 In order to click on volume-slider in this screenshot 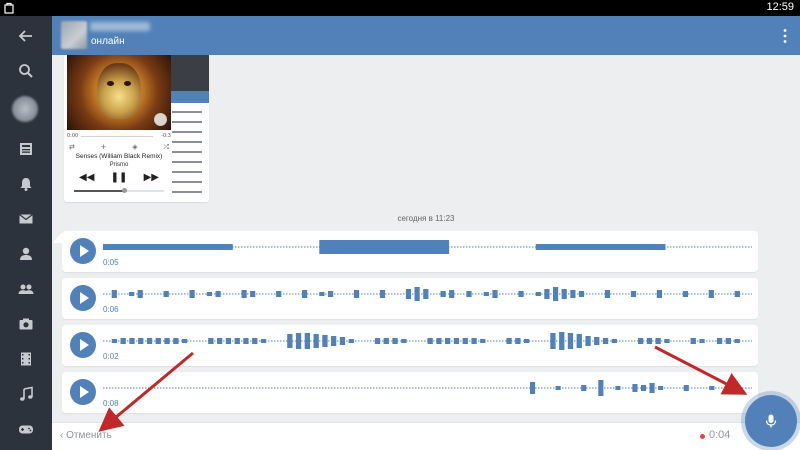, I will do `click(119, 190)`.